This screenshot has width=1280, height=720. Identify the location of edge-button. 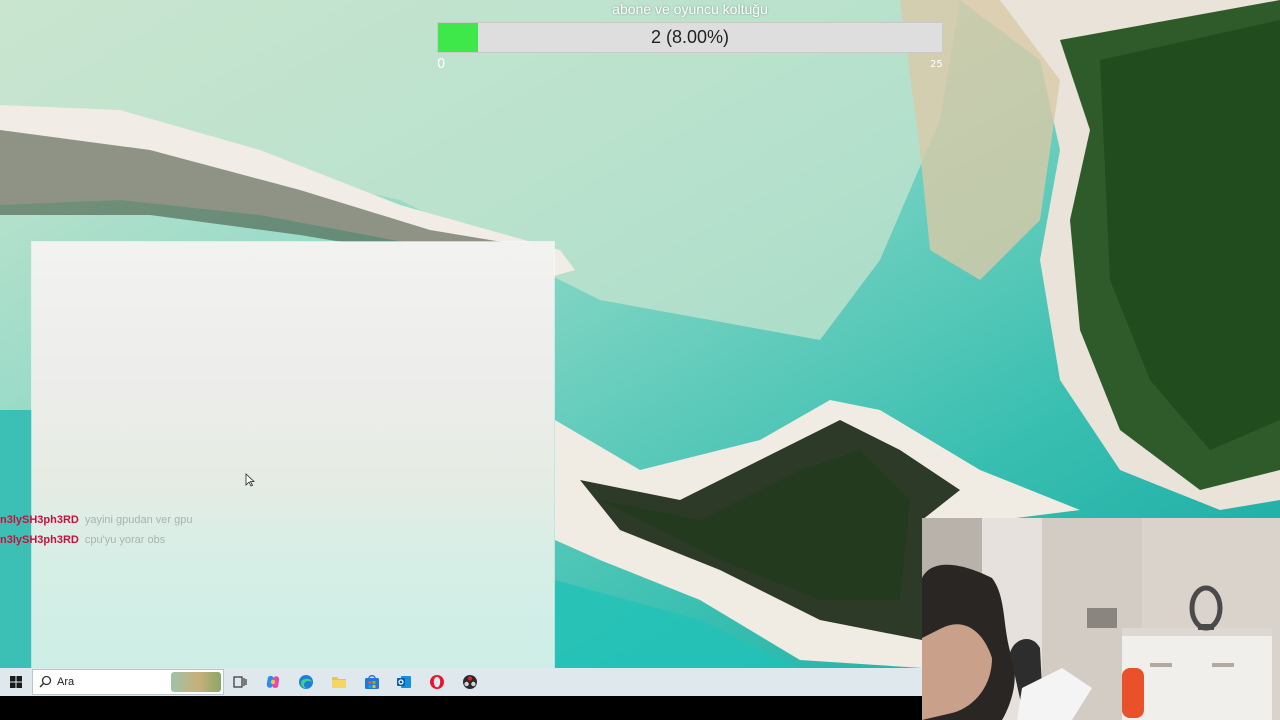
(306, 682).